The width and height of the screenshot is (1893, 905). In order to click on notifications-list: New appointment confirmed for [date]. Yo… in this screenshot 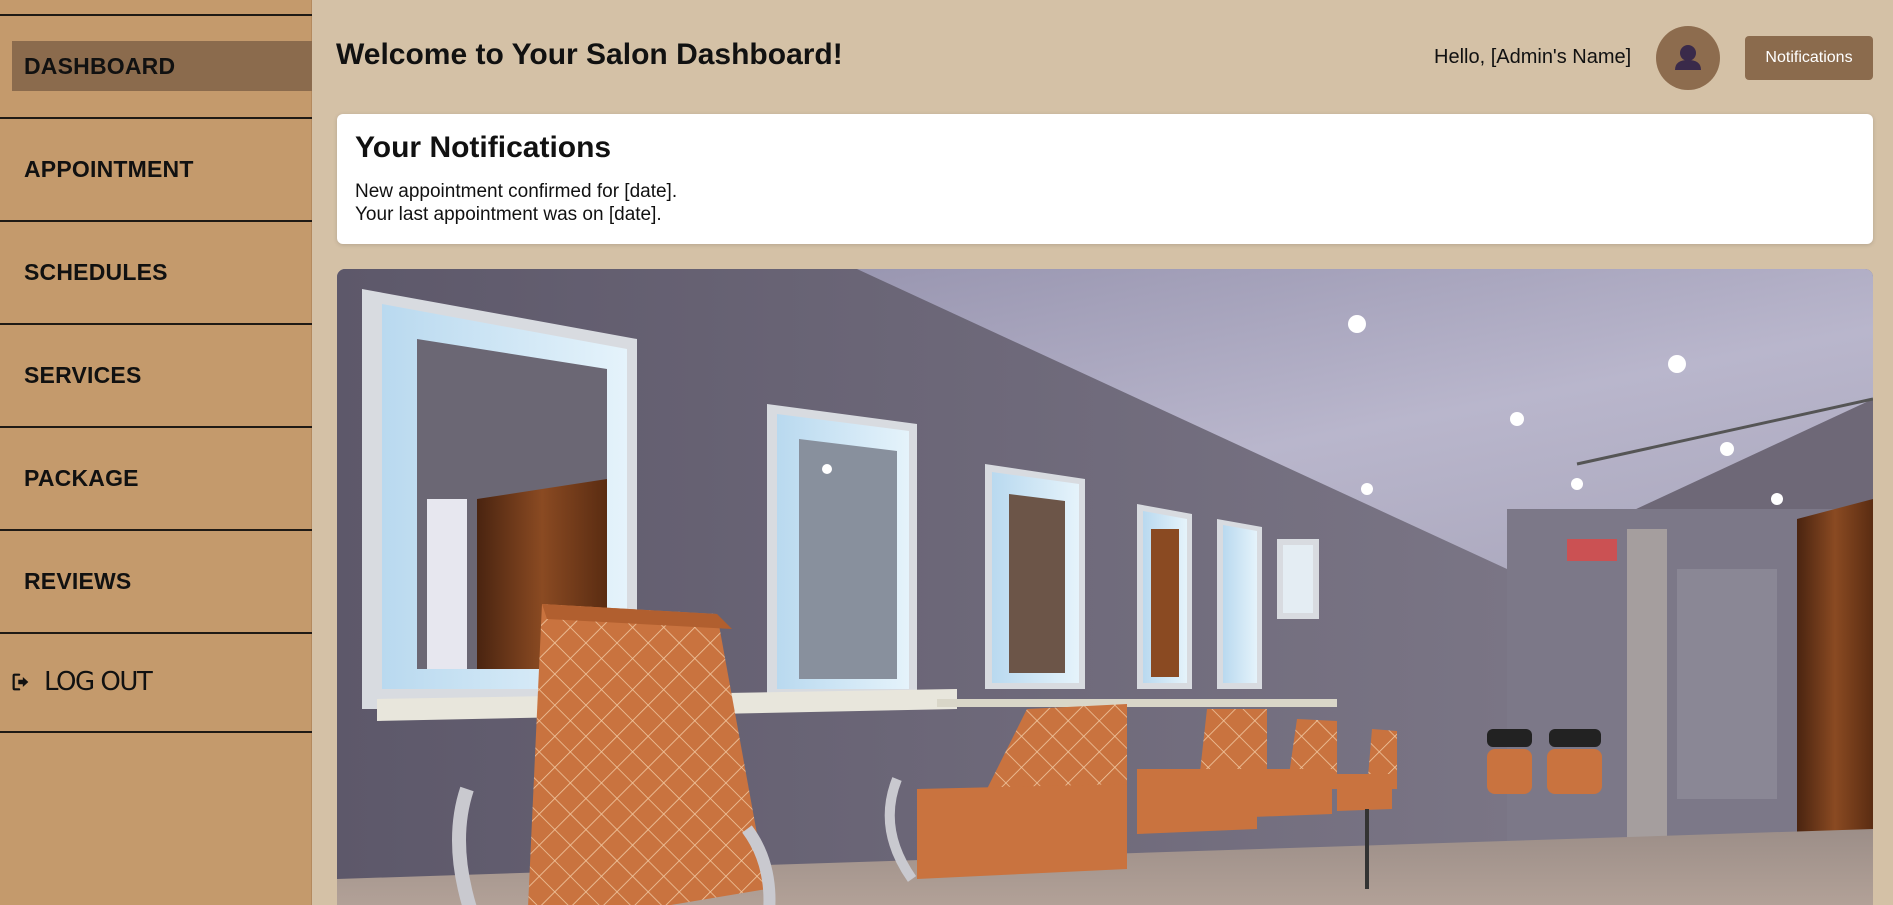, I will do `click(516, 203)`.